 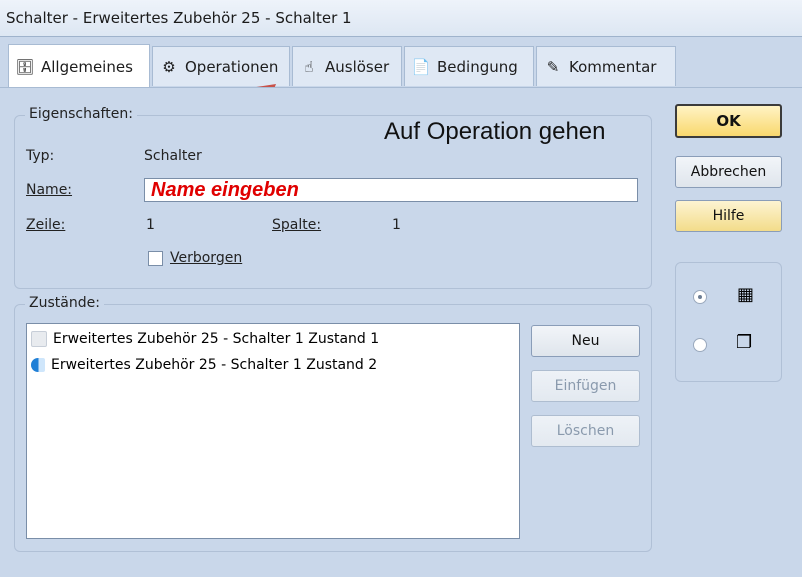 What do you see at coordinates (40, 156) in the screenshot?
I see `type-label: Typ:` at bounding box center [40, 156].